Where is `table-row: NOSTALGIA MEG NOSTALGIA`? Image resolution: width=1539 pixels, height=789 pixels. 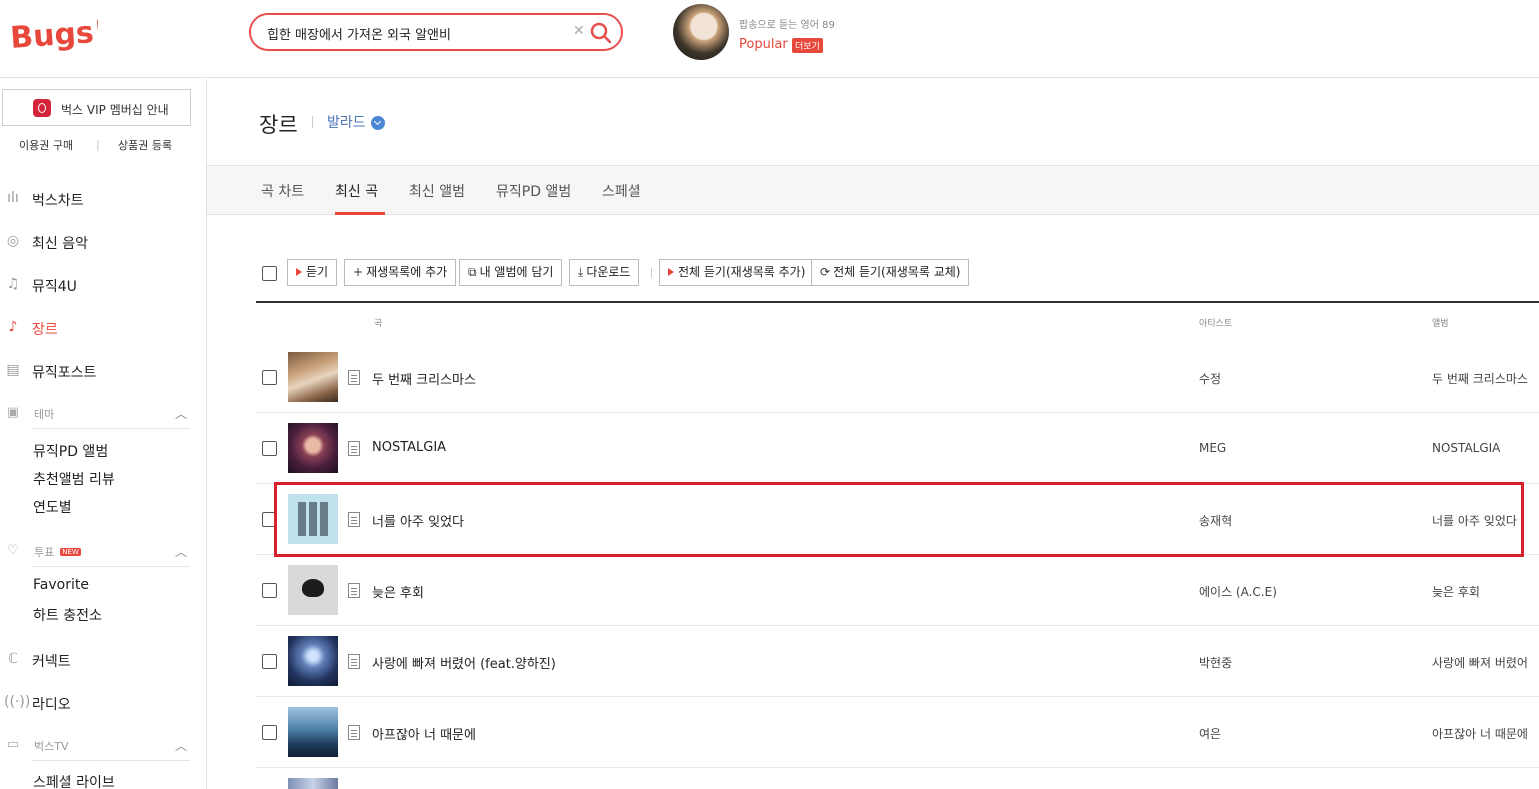
table-row: NOSTALGIA MEG NOSTALGIA is located at coordinates (897, 448).